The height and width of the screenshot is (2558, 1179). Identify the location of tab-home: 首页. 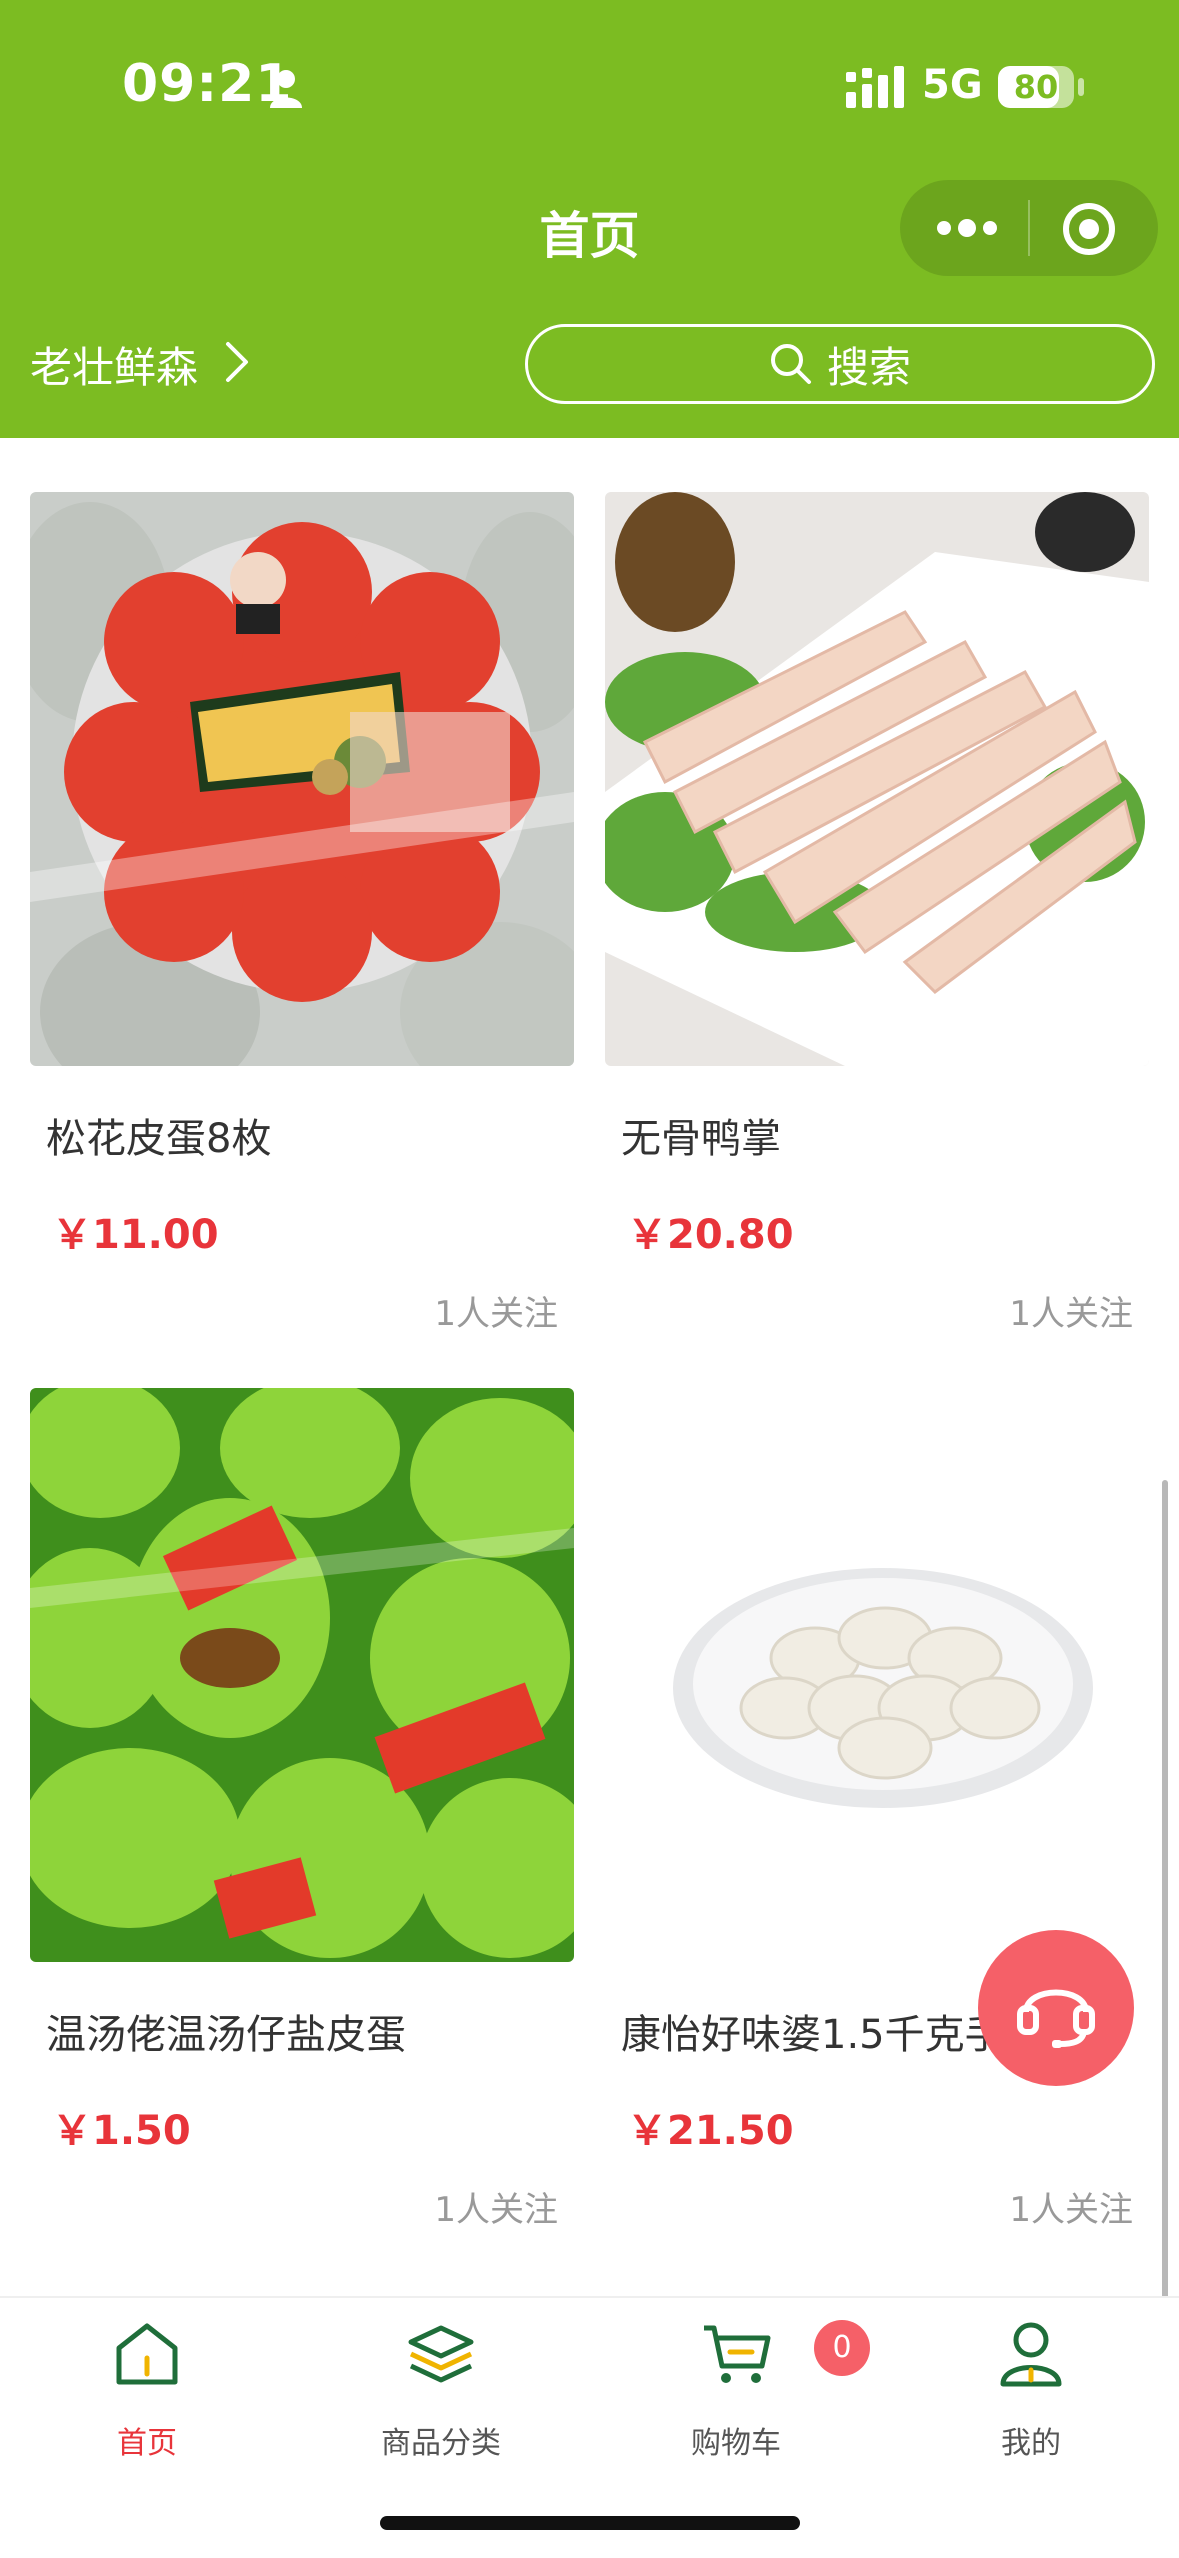
(147, 2393).